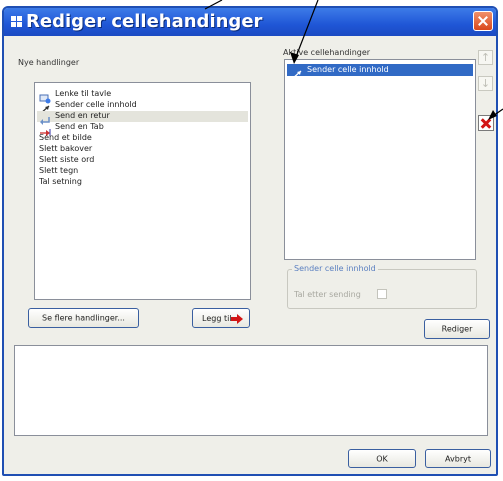 This screenshot has width=503, height=481. I want to click on new-action-item: Slett siste ord, so click(142, 160).